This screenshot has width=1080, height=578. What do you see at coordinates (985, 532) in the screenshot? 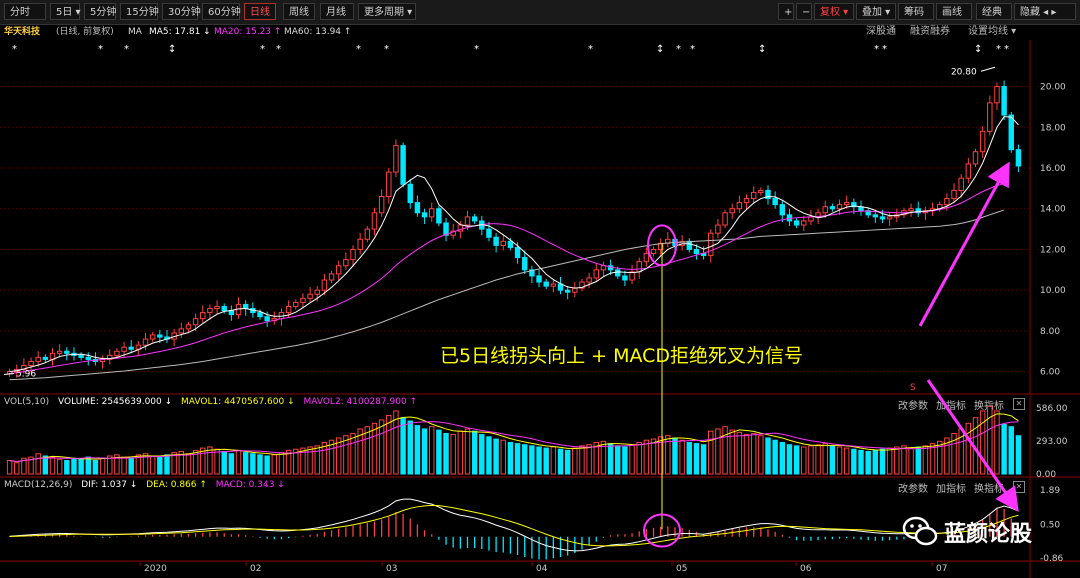
I see `watermark: 蓝颜论股` at bounding box center [985, 532].